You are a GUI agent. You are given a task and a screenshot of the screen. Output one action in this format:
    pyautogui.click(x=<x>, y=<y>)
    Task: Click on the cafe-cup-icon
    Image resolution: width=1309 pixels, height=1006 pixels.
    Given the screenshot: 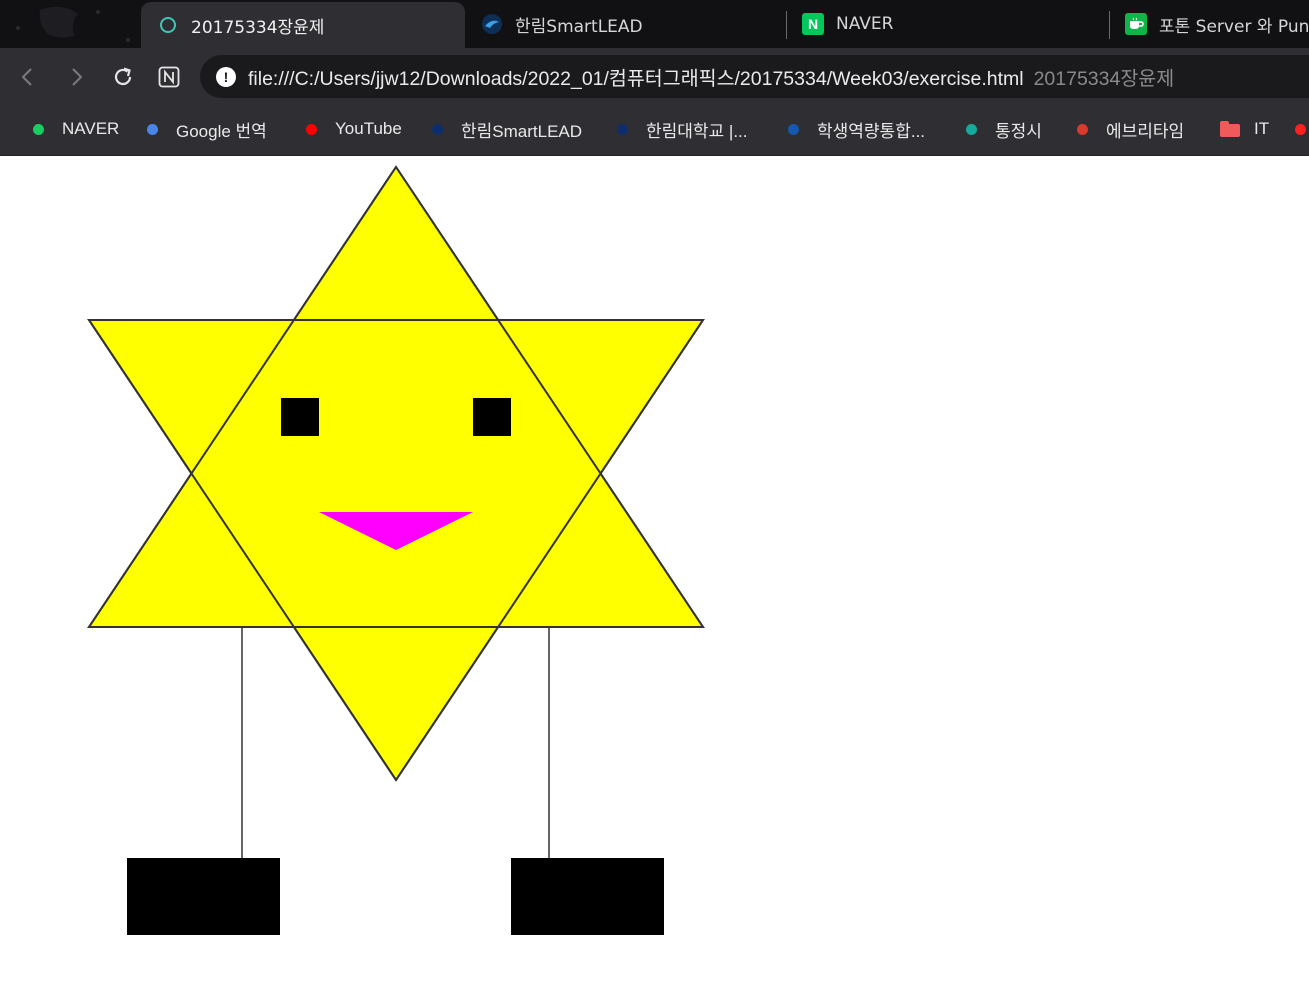 What is the action you would take?
    pyautogui.click(x=1136, y=24)
    